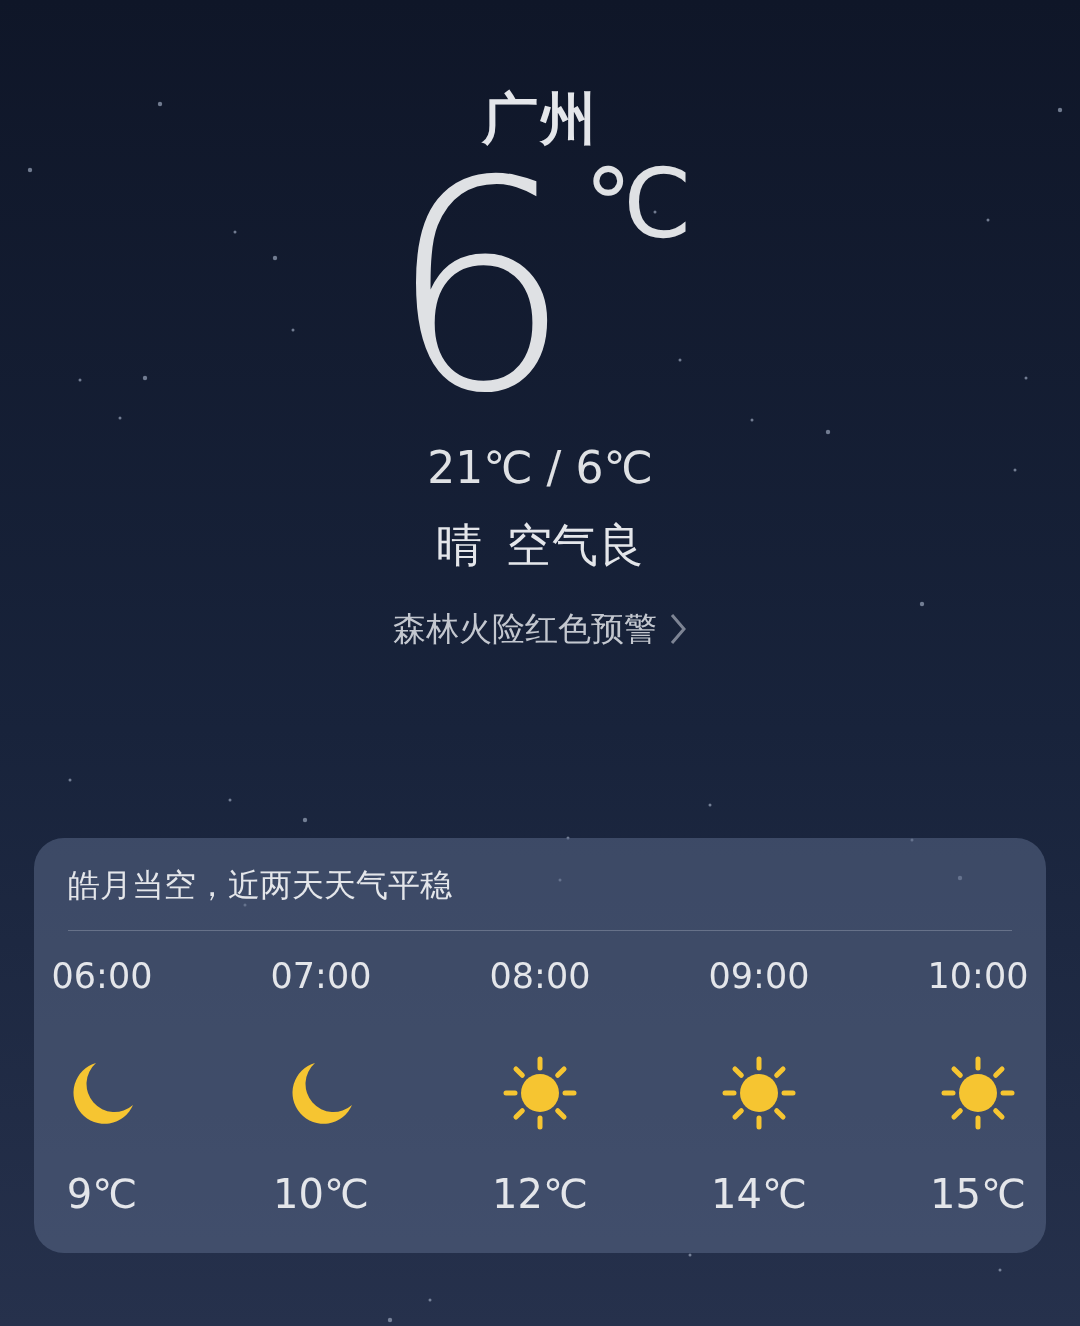 Image resolution: width=1080 pixels, height=1326 pixels. Describe the element at coordinates (102, 976) in the screenshot. I see `hour-time: 06:00` at that location.